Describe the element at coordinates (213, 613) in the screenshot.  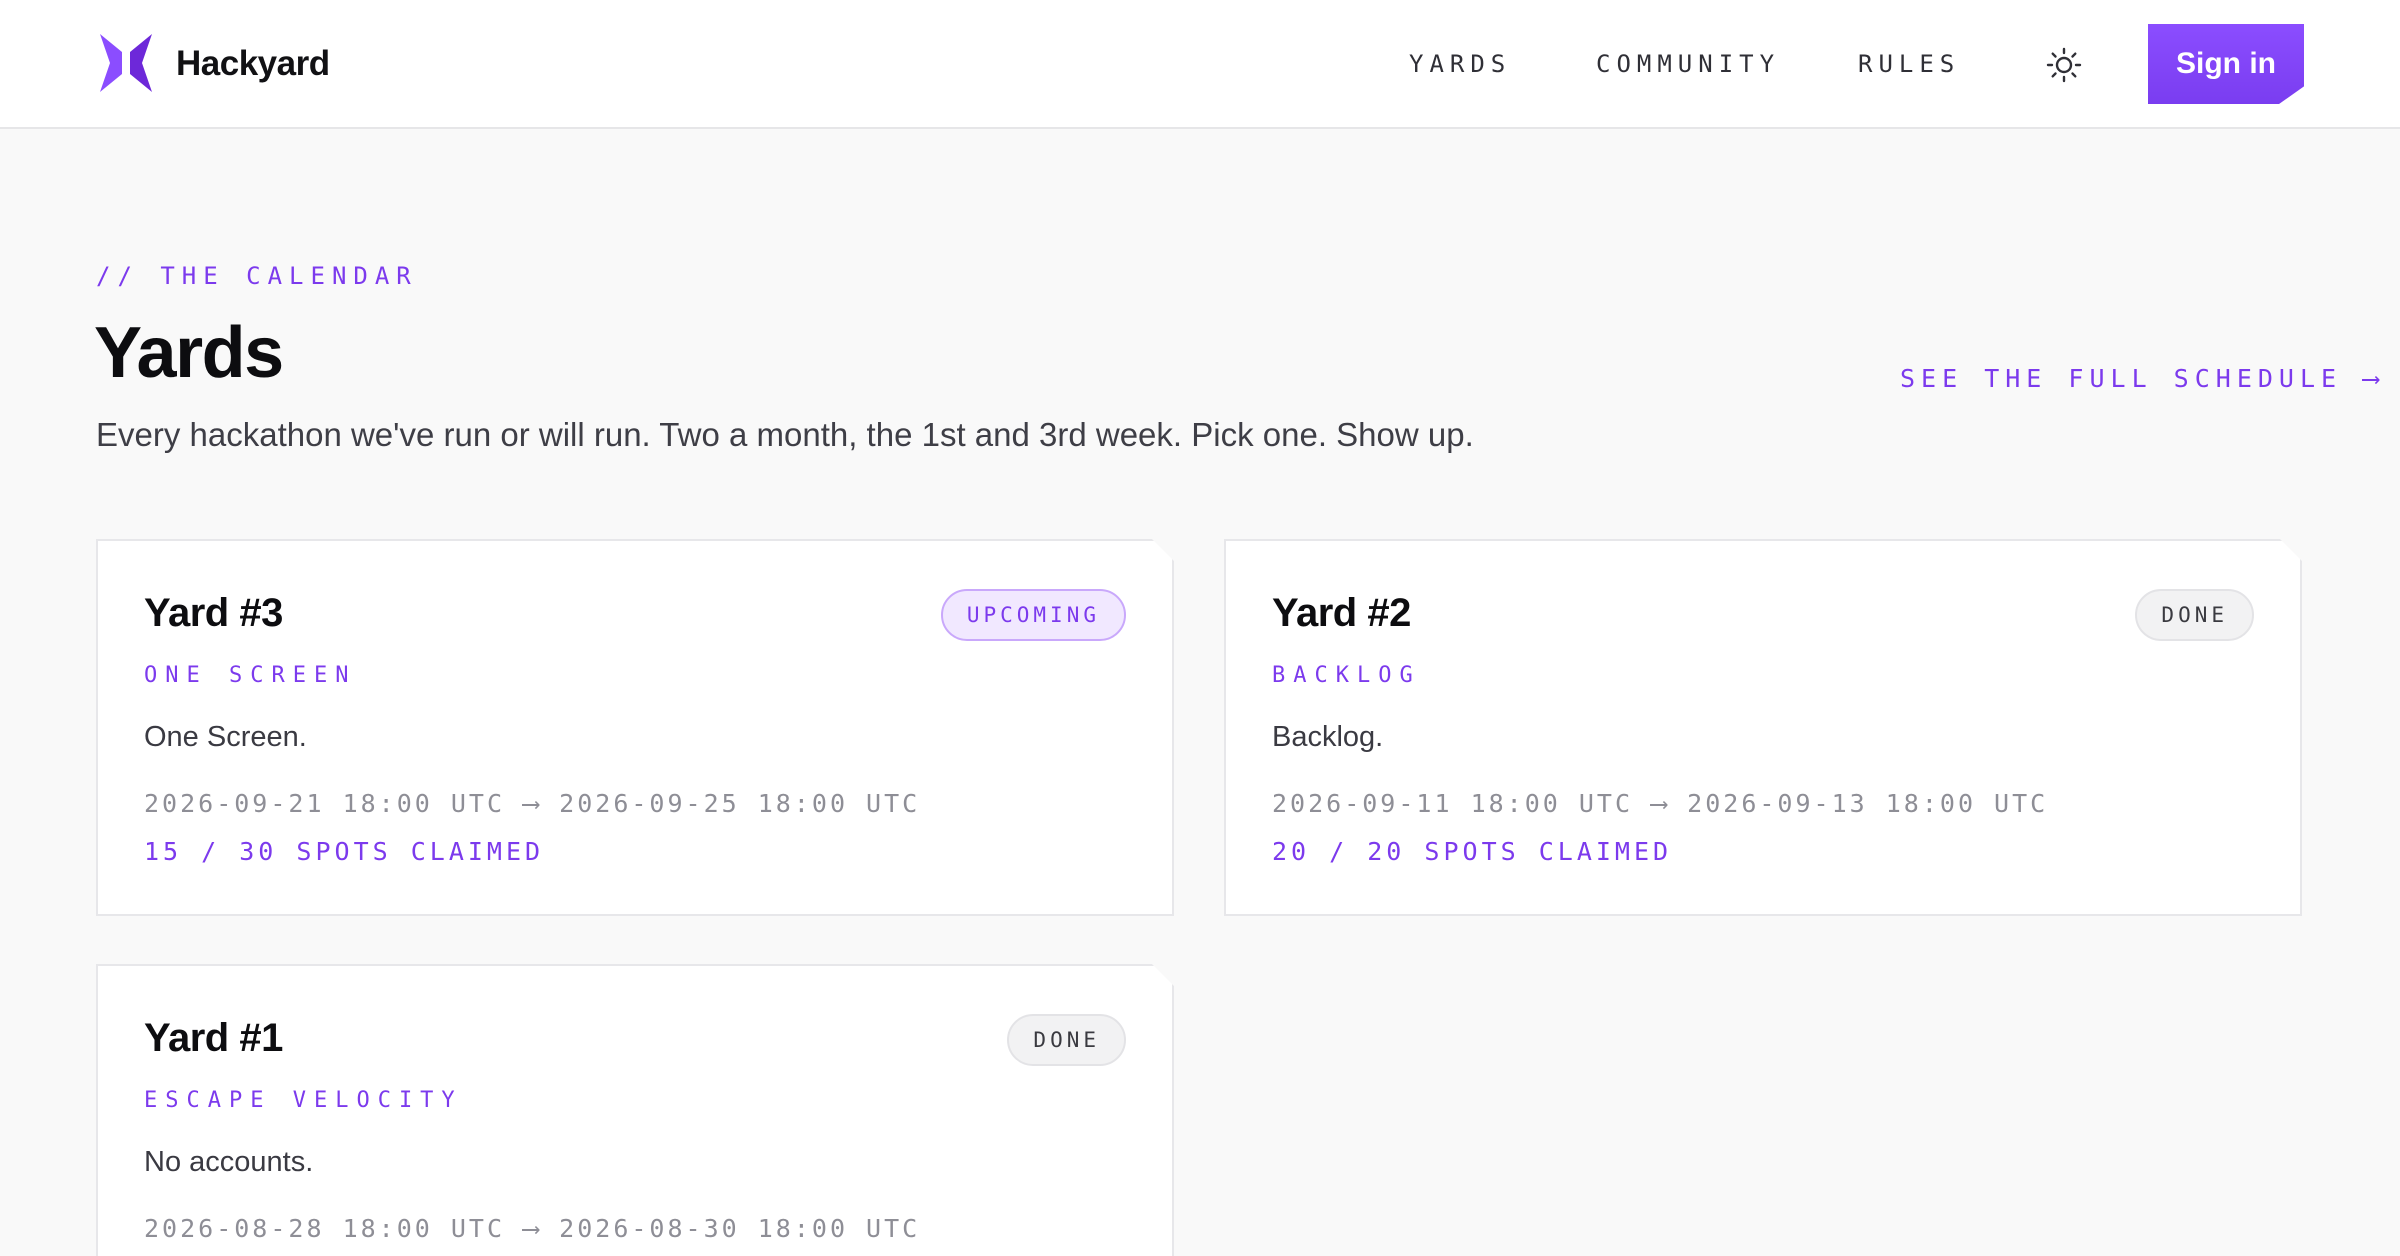
I see `yard-title: Yard #3` at that location.